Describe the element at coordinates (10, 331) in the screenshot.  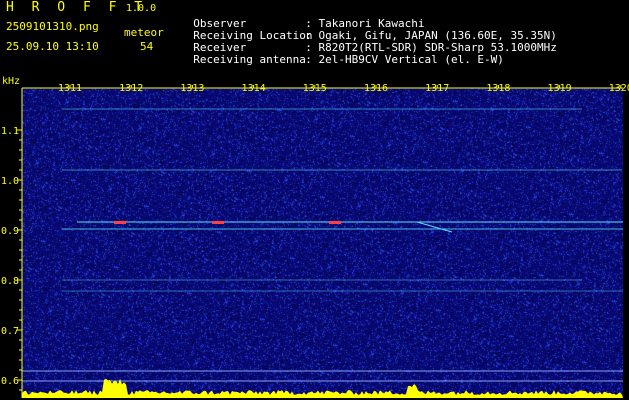
I see `y-tick-label: 0.7` at that location.